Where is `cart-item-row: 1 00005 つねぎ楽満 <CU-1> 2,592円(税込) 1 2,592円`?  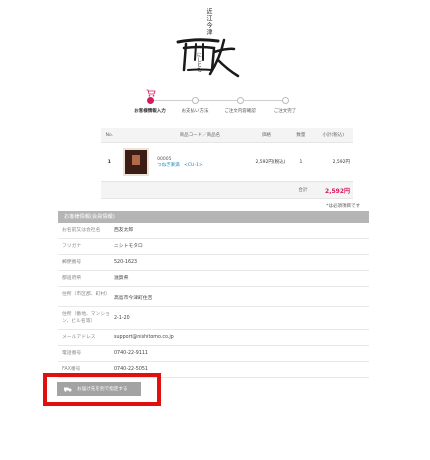 cart-item-row: 1 00005 つねぎ楽満 <CU-1> 2,592円(税込) 1 2,592円 is located at coordinates (227, 162).